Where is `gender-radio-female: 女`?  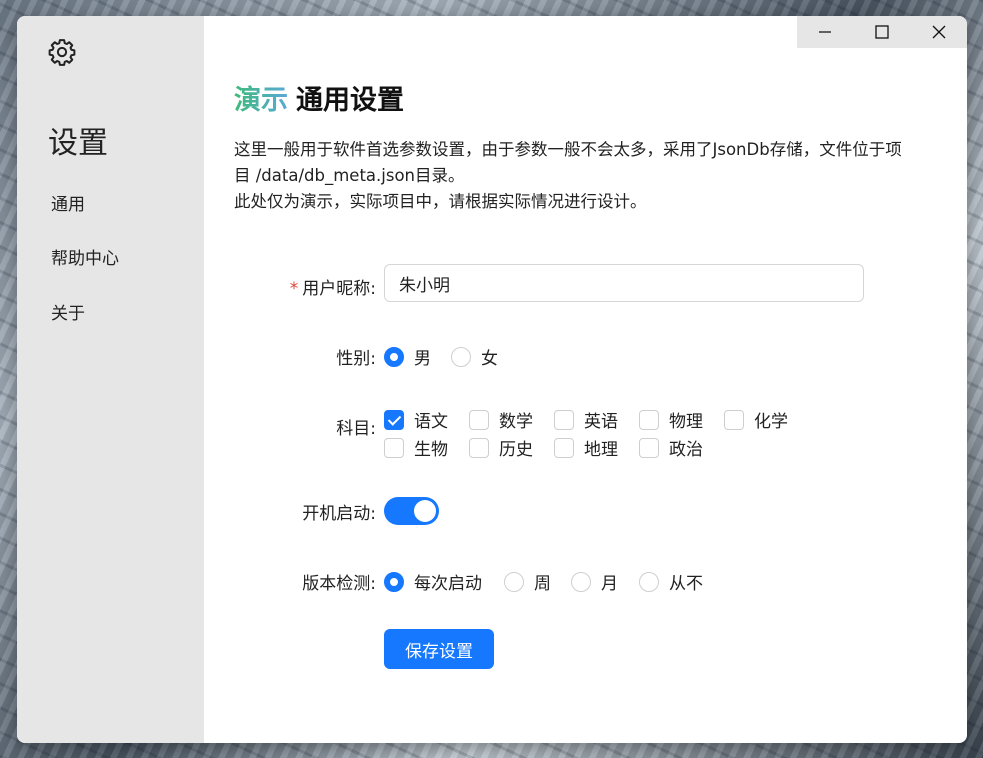
gender-radio-female: 女 is located at coordinates (474, 356).